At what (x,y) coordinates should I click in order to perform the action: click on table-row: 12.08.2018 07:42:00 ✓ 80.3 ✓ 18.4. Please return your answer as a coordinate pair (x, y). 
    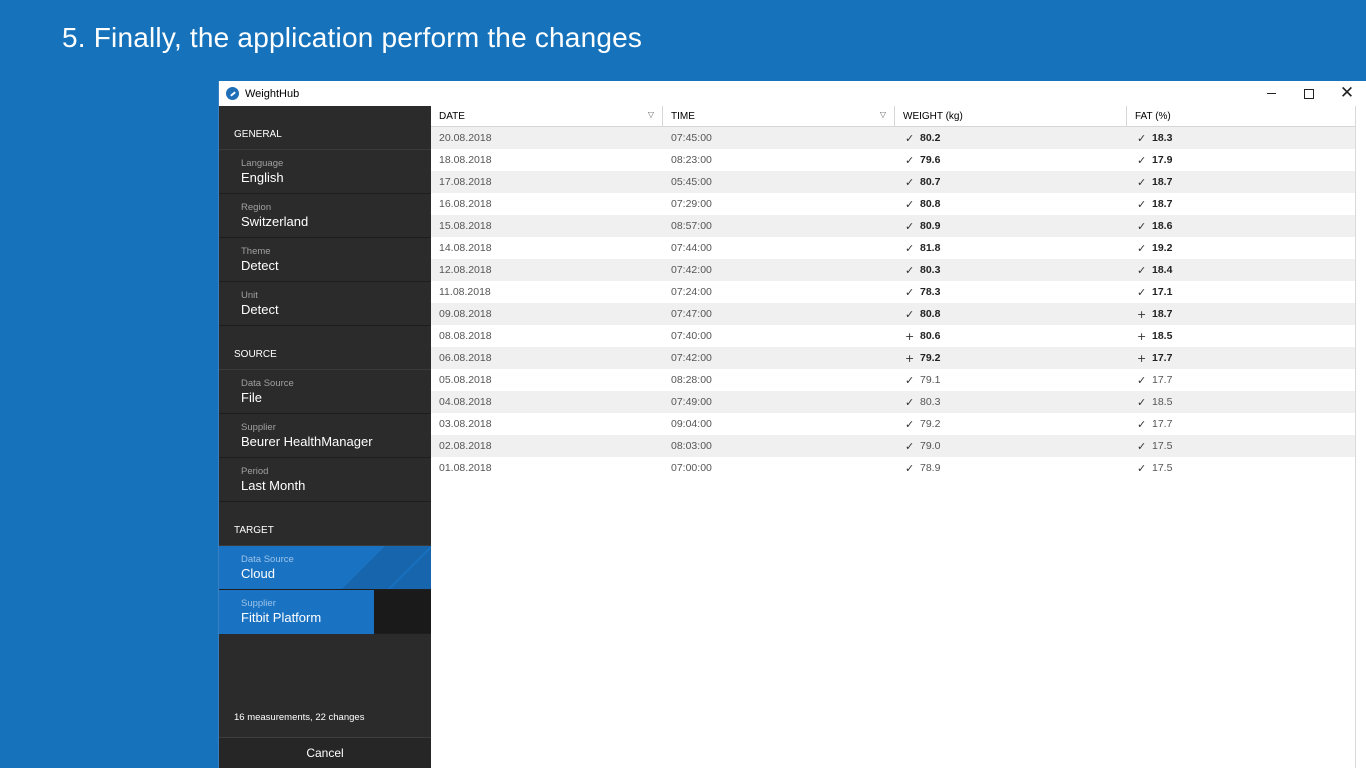
    Looking at the image, I should click on (893, 270).